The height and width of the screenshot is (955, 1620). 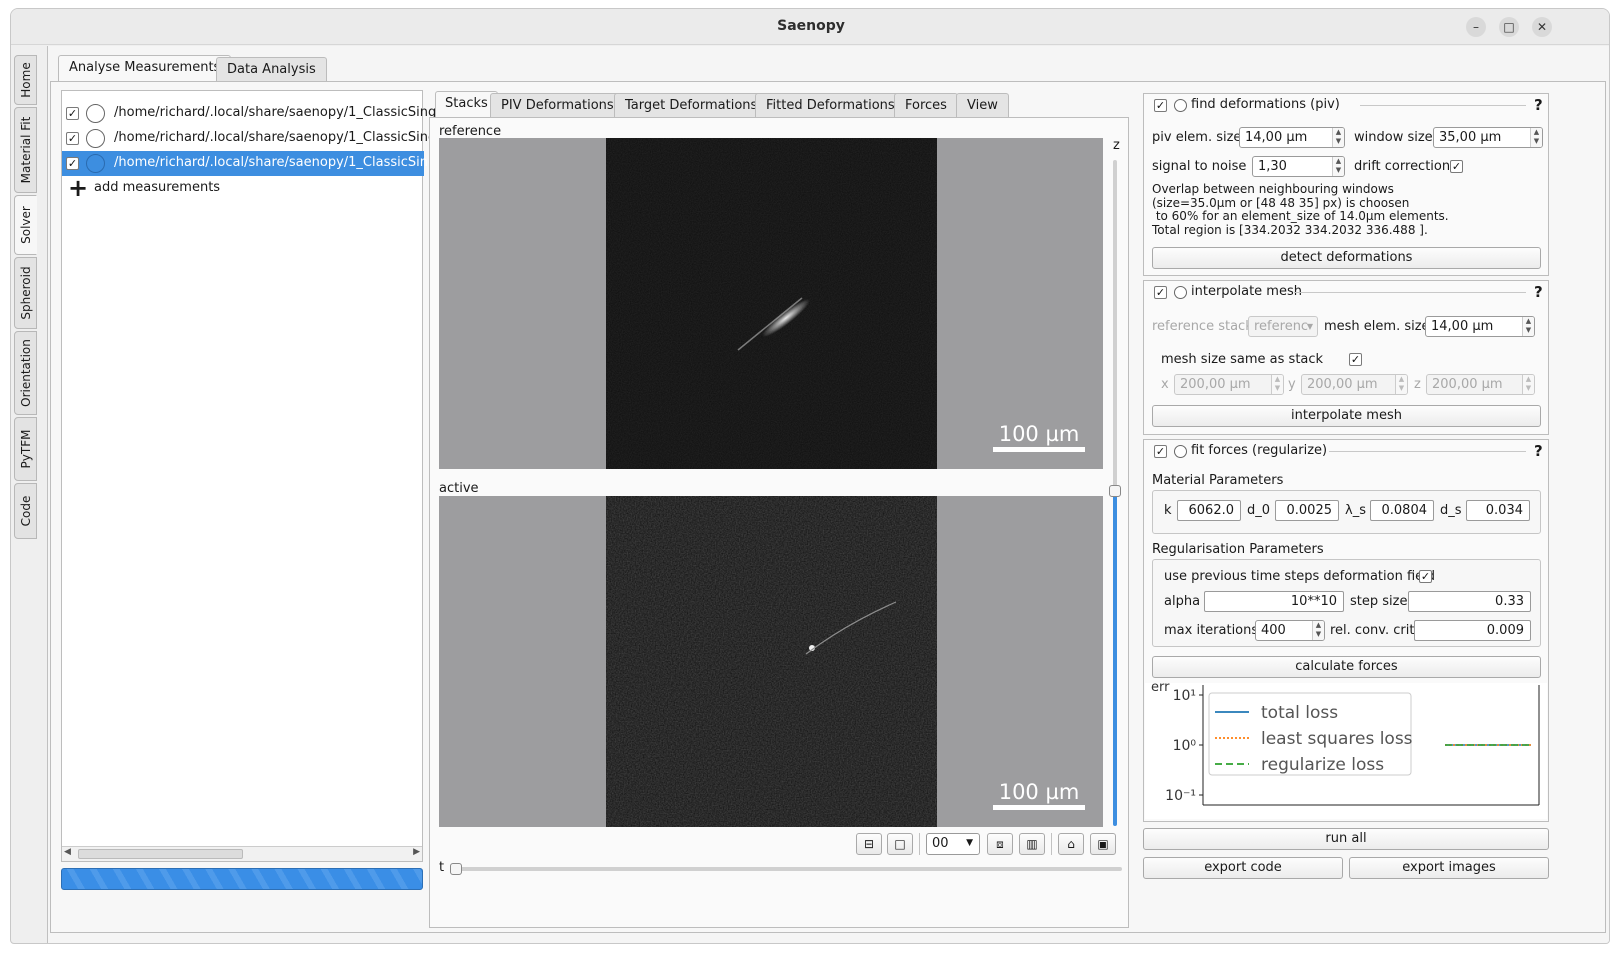 I want to click on y-tick-label: 10⁻¹, so click(x=1180, y=796).